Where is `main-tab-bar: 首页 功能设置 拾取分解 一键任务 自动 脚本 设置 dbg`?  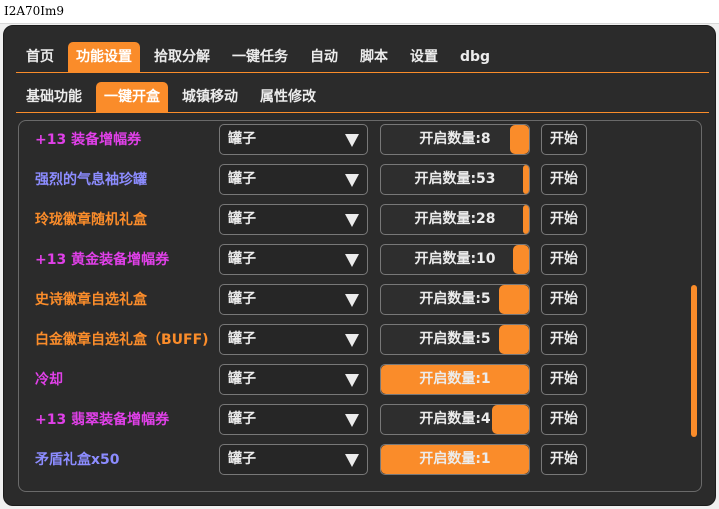
main-tab-bar: 首页 功能设置 拾取分解 一键任务 自动 脚本 设置 dbg is located at coordinates (261, 57).